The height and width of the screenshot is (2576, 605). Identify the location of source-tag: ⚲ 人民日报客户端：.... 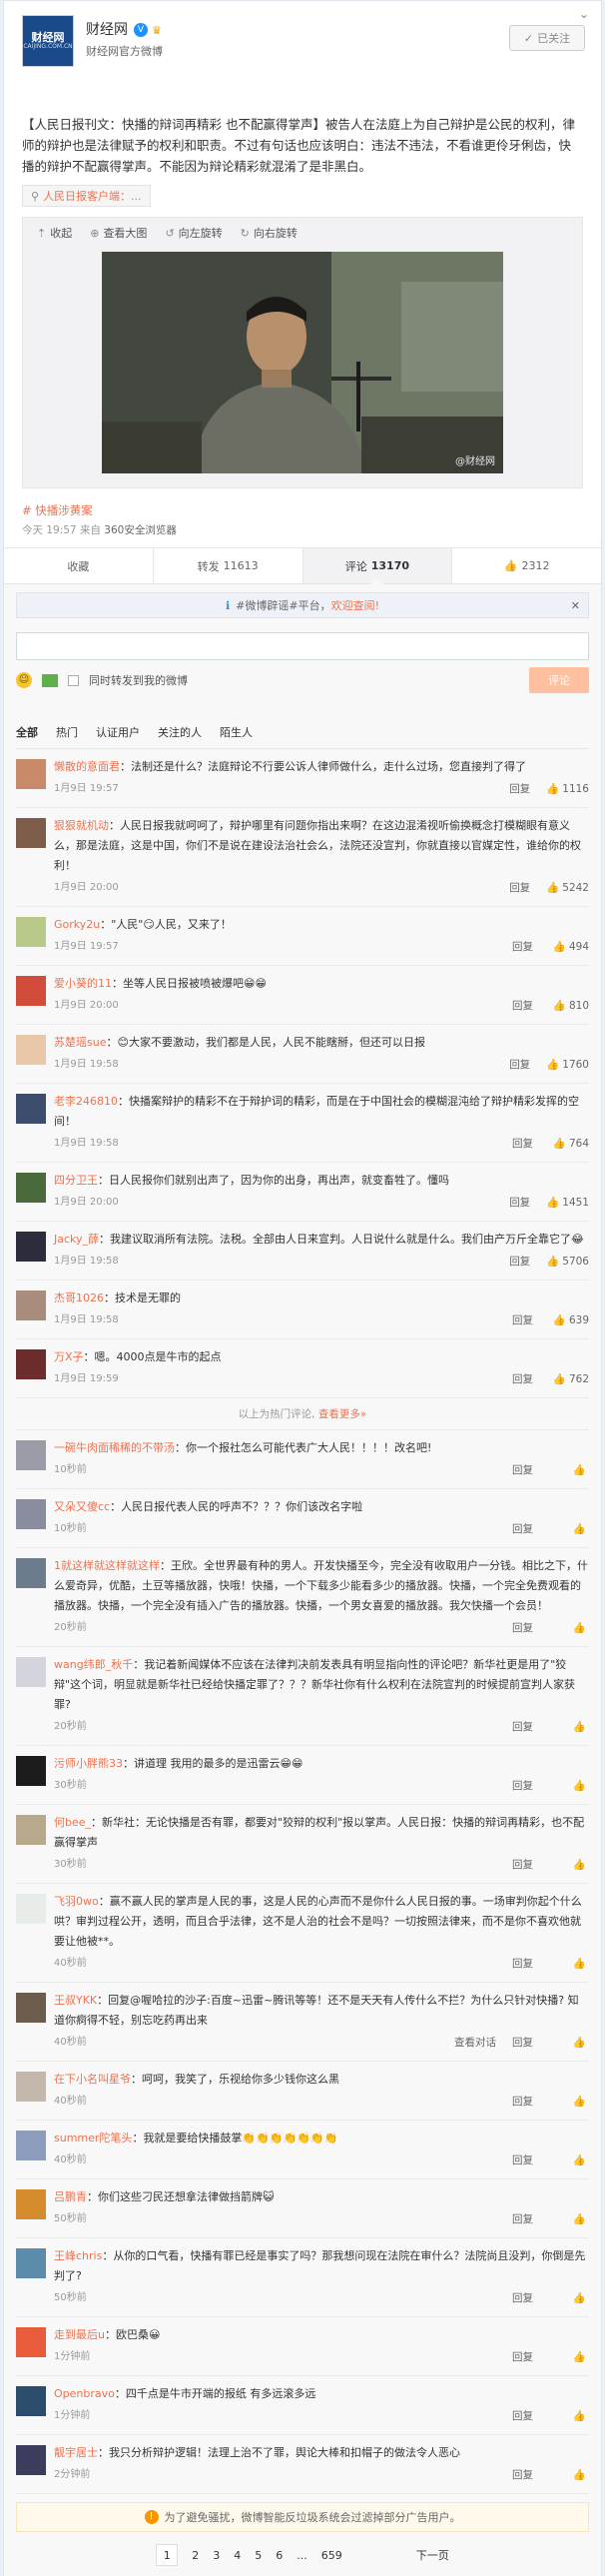
(86, 196).